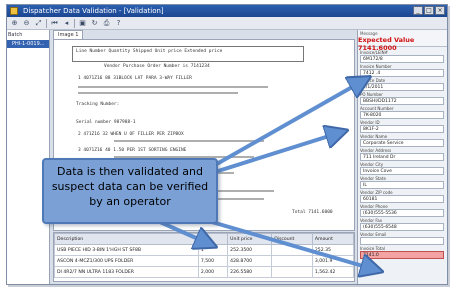 The width and height of the screenshot is (452, 287). I want to click on toolbar: ⊕ ⊖ ⤢ ⏮ ◂ ▣ ↻ ⎙ ?, so click(227, 23).